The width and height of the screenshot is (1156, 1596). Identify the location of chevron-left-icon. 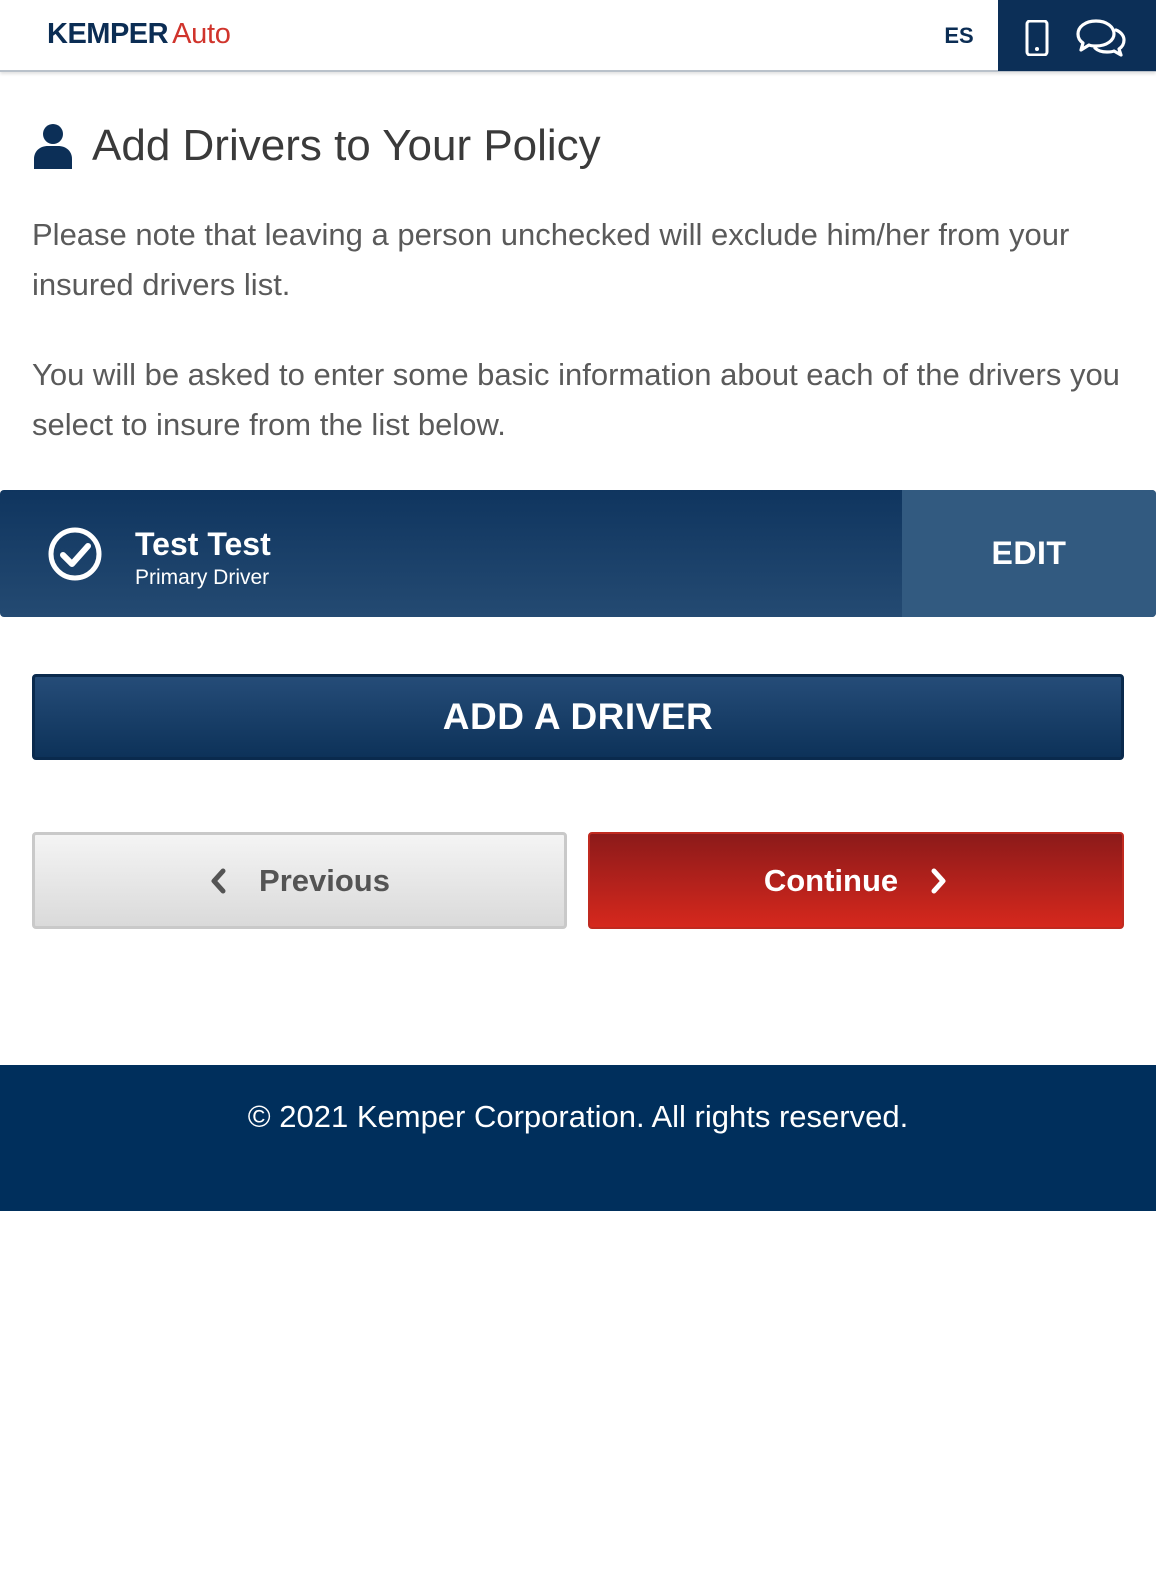
(218, 880).